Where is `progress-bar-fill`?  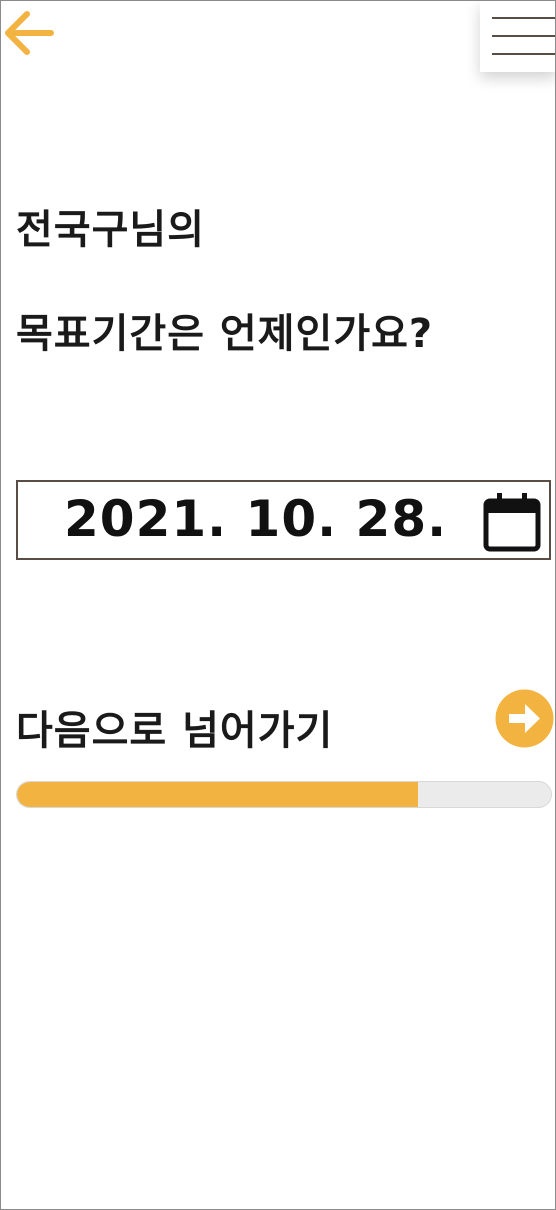 progress-bar-fill is located at coordinates (217, 794).